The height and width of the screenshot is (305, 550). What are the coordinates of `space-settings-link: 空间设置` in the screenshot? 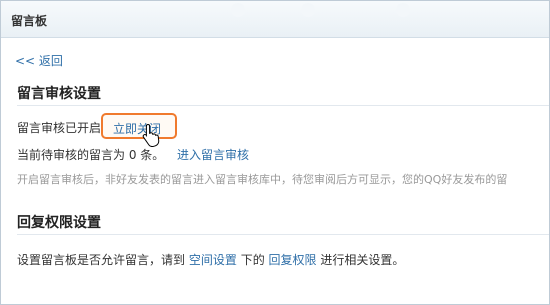 It's located at (213, 260).